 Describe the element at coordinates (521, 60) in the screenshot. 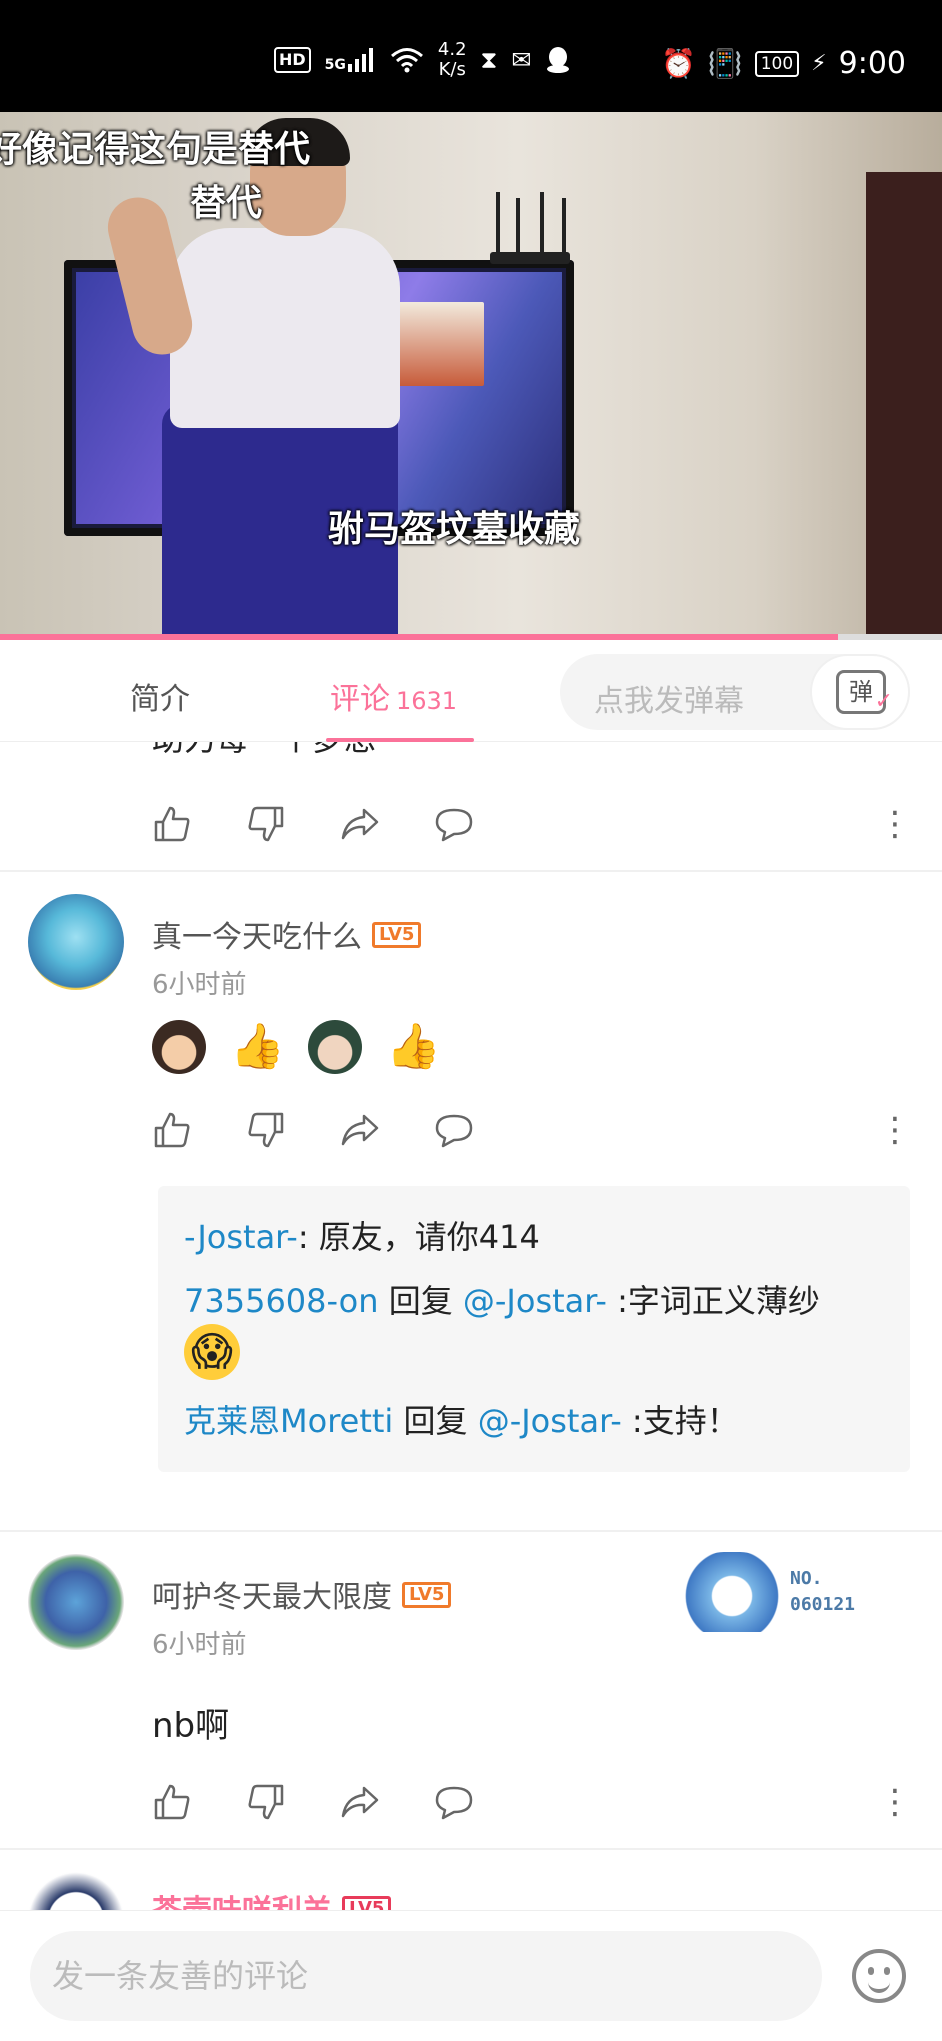

I see `mail-icon: ✉` at that location.